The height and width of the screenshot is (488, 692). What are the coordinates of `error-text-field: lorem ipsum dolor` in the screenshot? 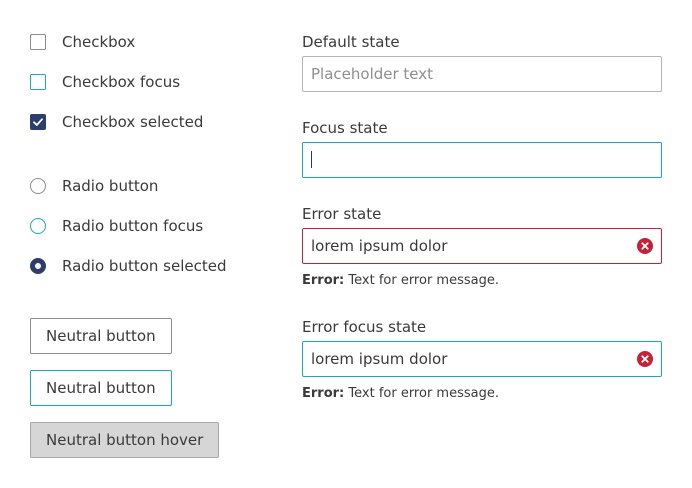 It's located at (482, 246).